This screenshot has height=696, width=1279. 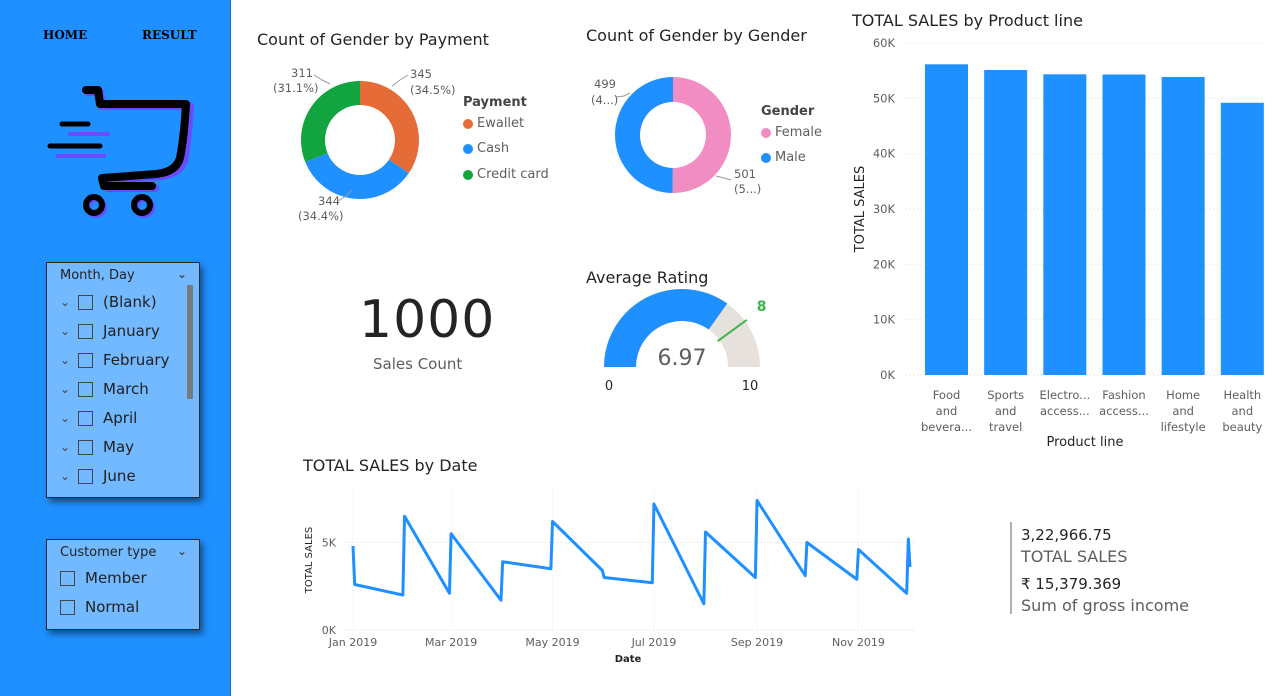 I want to click on legend-item-female: Female, so click(x=791, y=132).